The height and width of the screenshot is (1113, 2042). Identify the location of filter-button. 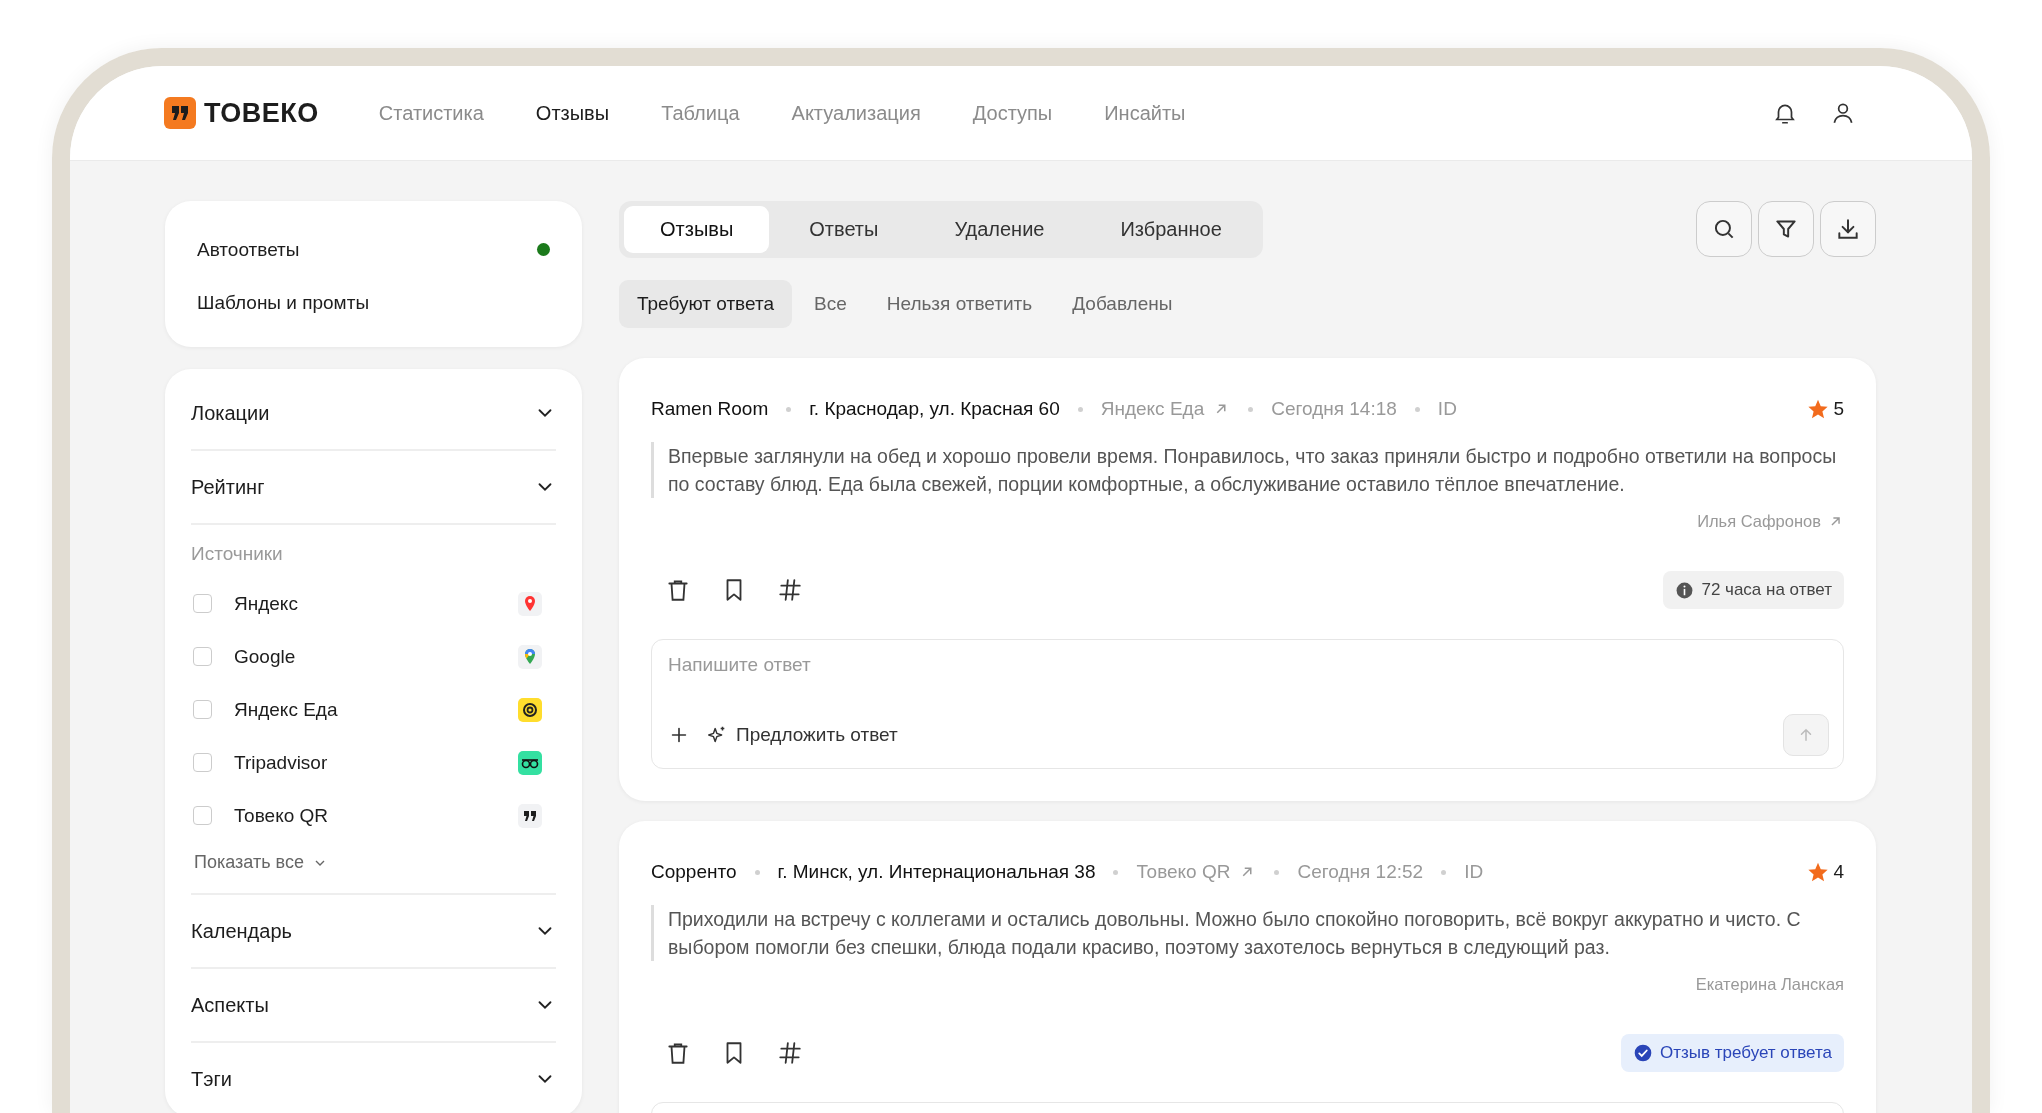
(1786, 229).